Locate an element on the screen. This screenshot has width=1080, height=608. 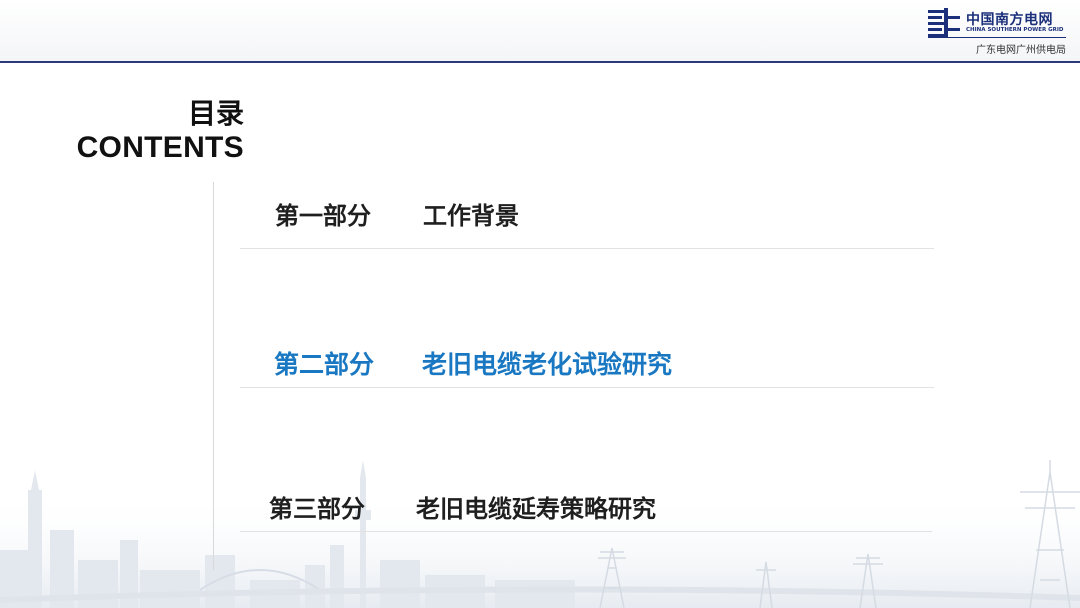
logo-name-en: CHINA SOUTHERN POWER GRID is located at coordinates (1015, 30).